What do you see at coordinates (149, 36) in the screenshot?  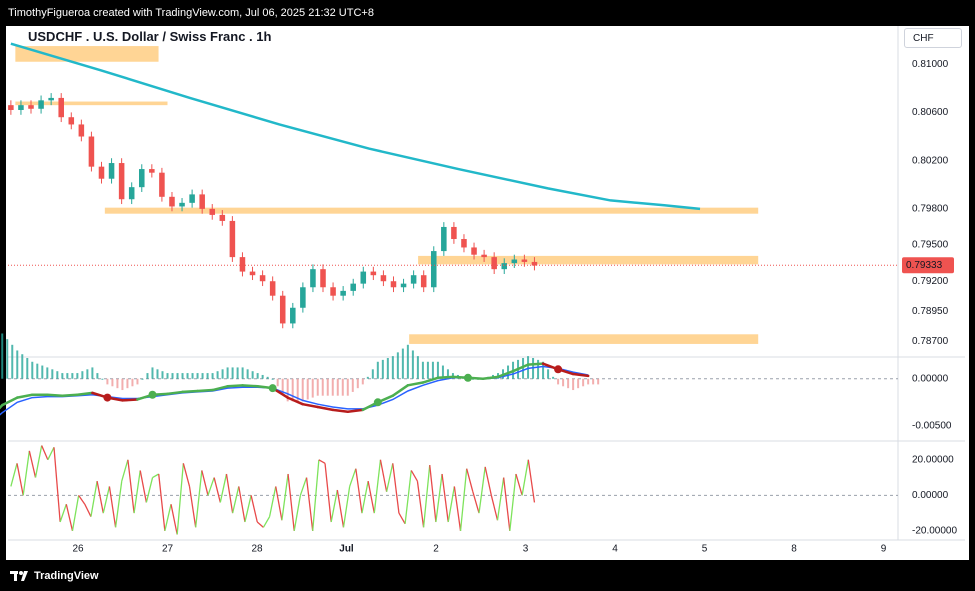 I see `symbol-title: USDCHF . U.S. Dollar / Swiss Franc . 1h` at bounding box center [149, 36].